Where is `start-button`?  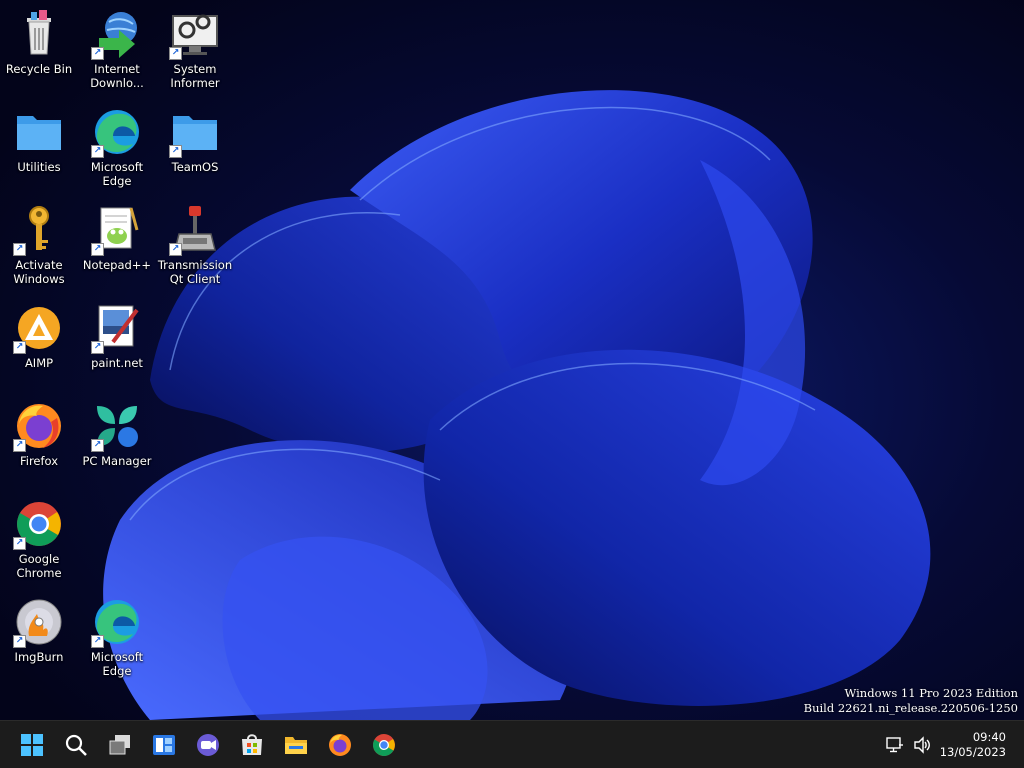 start-button is located at coordinates (32, 745).